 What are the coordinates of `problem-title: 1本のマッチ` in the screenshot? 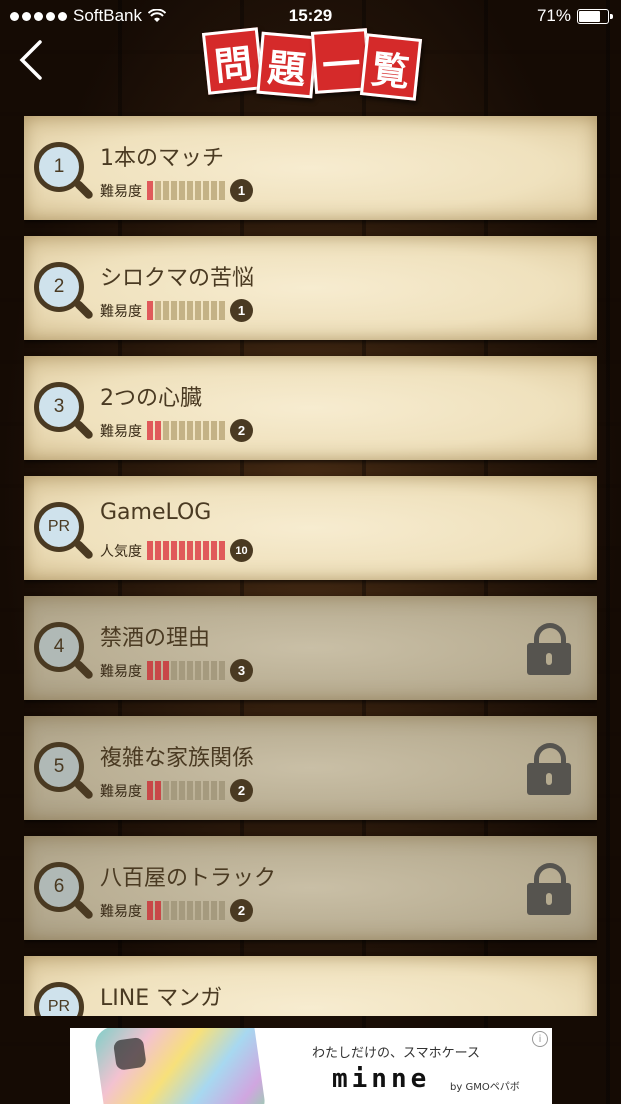 It's located at (162, 158).